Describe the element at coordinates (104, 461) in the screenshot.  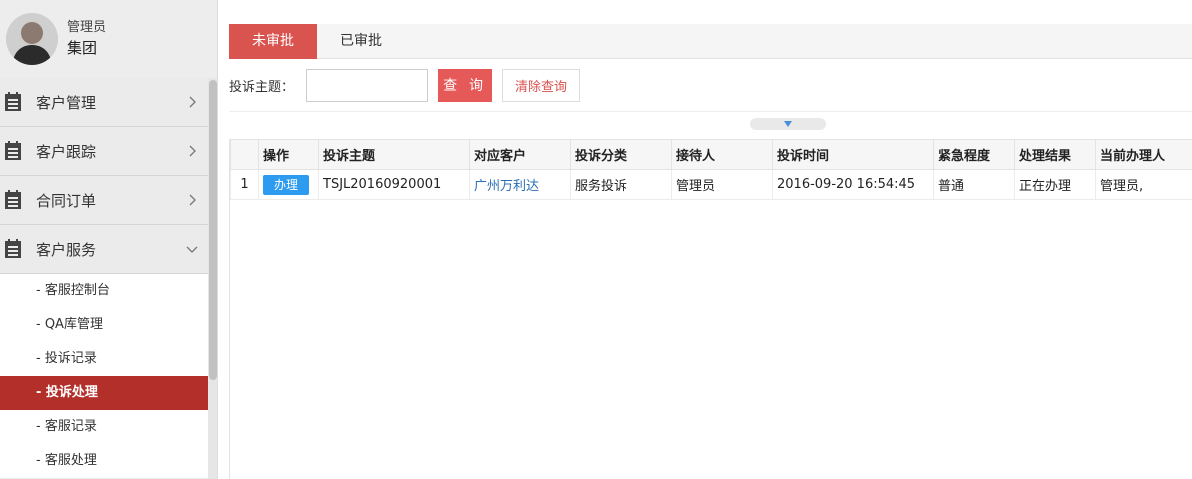
I see `submenu-item-service-handling: - 客服处理` at that location.